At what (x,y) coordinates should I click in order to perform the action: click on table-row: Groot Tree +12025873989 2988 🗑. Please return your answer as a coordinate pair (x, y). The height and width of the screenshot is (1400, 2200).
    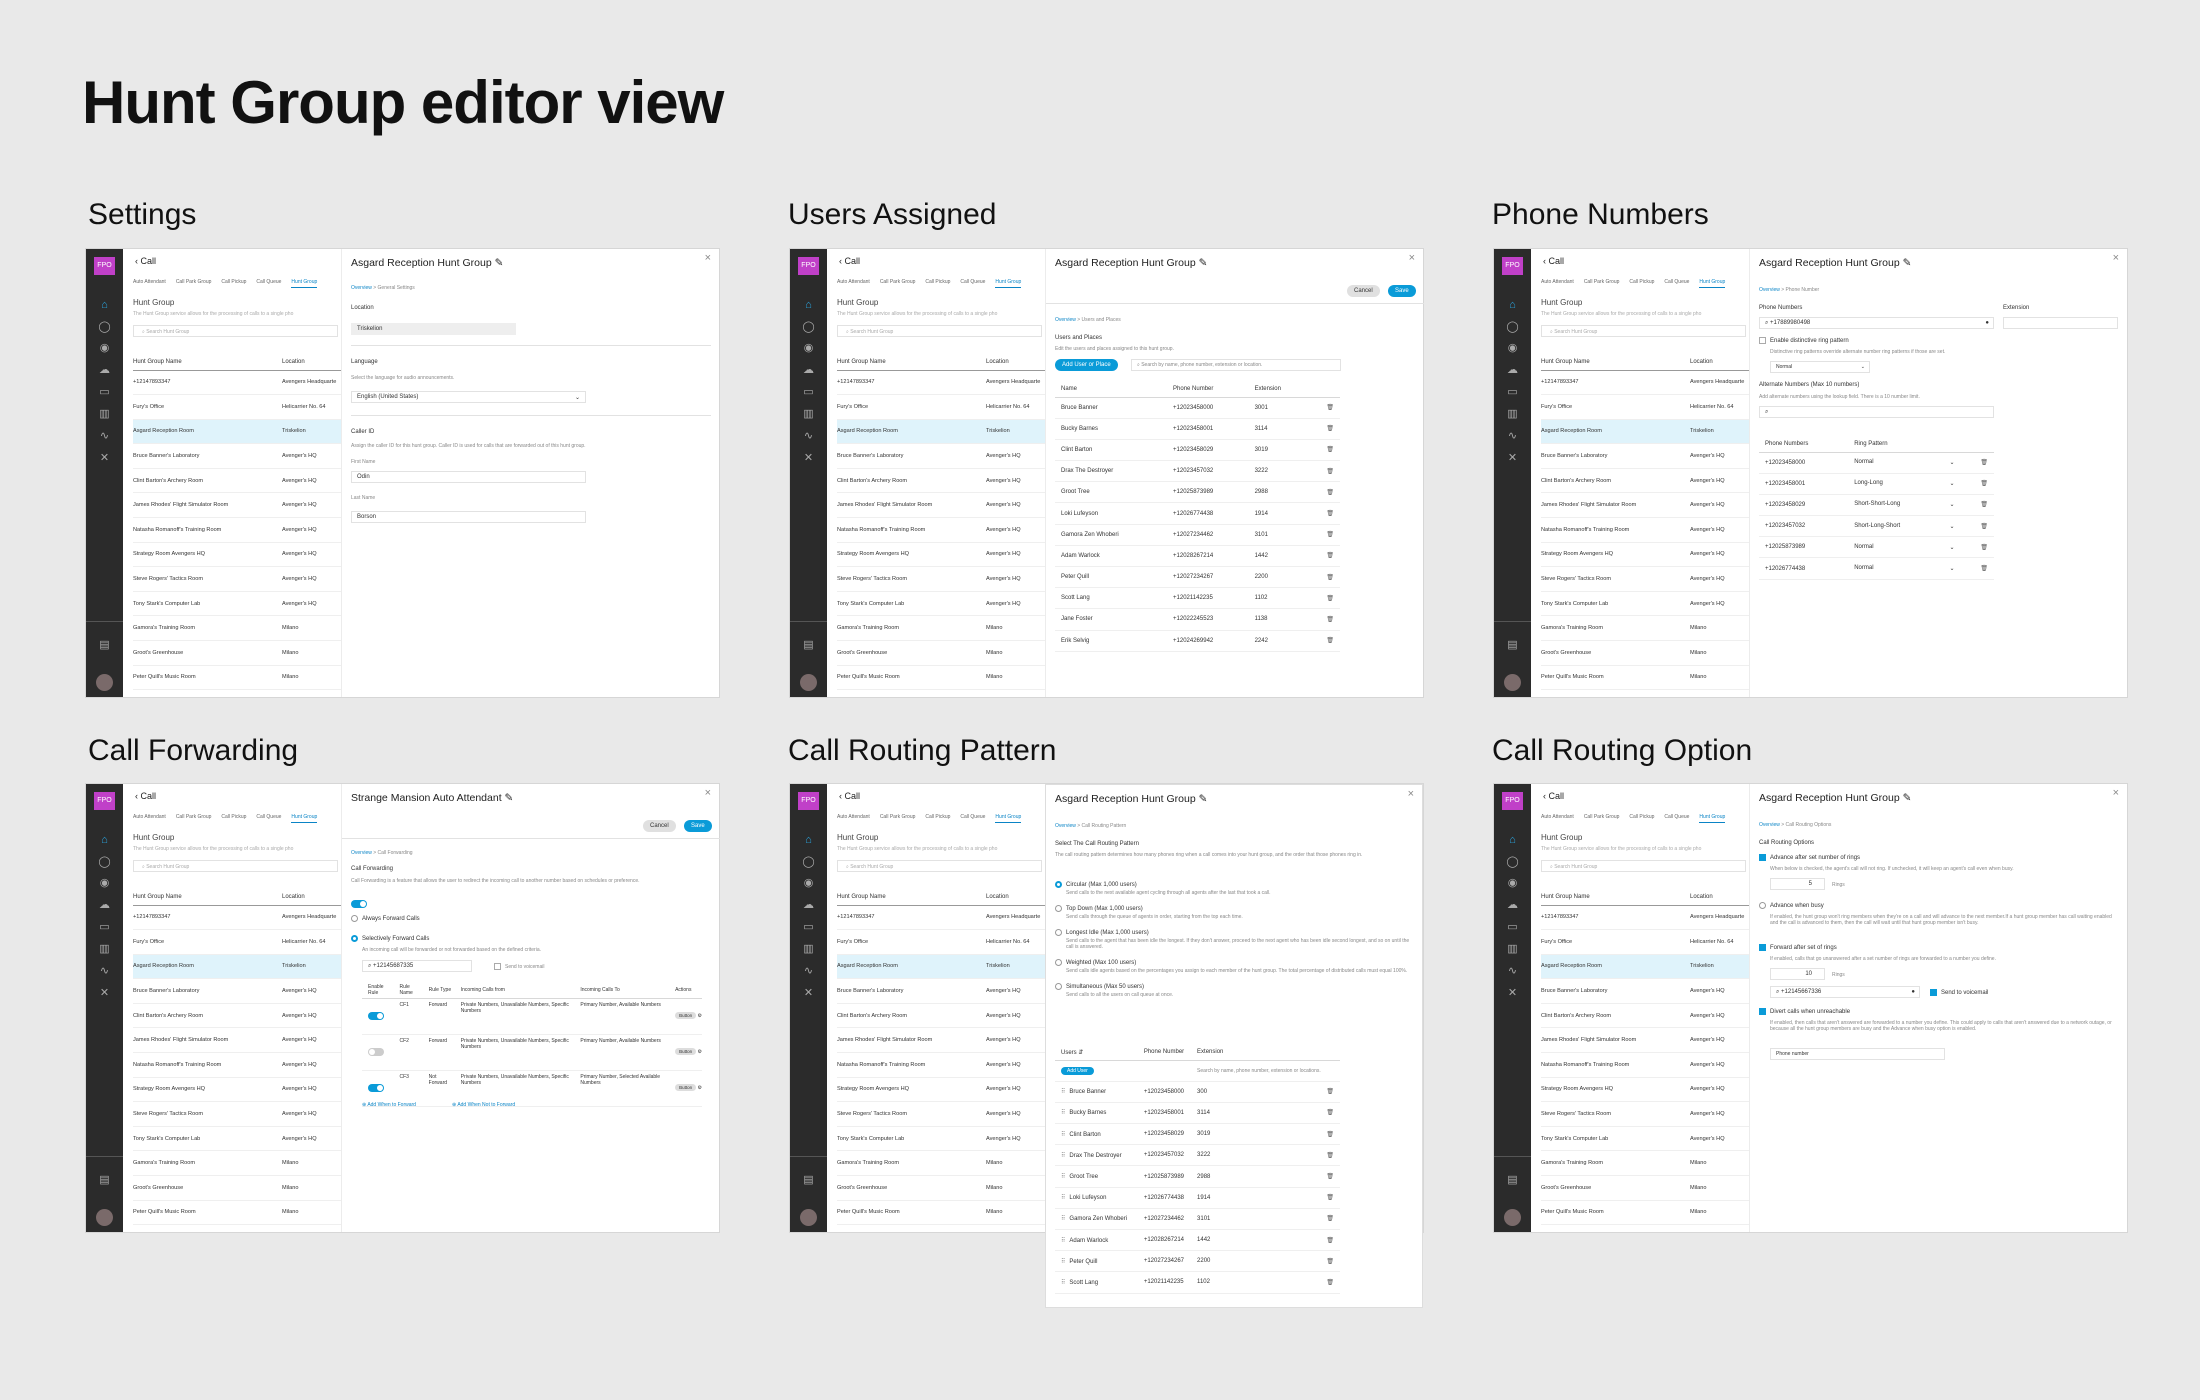
    Looking at the image, I should click on (1197, 492).